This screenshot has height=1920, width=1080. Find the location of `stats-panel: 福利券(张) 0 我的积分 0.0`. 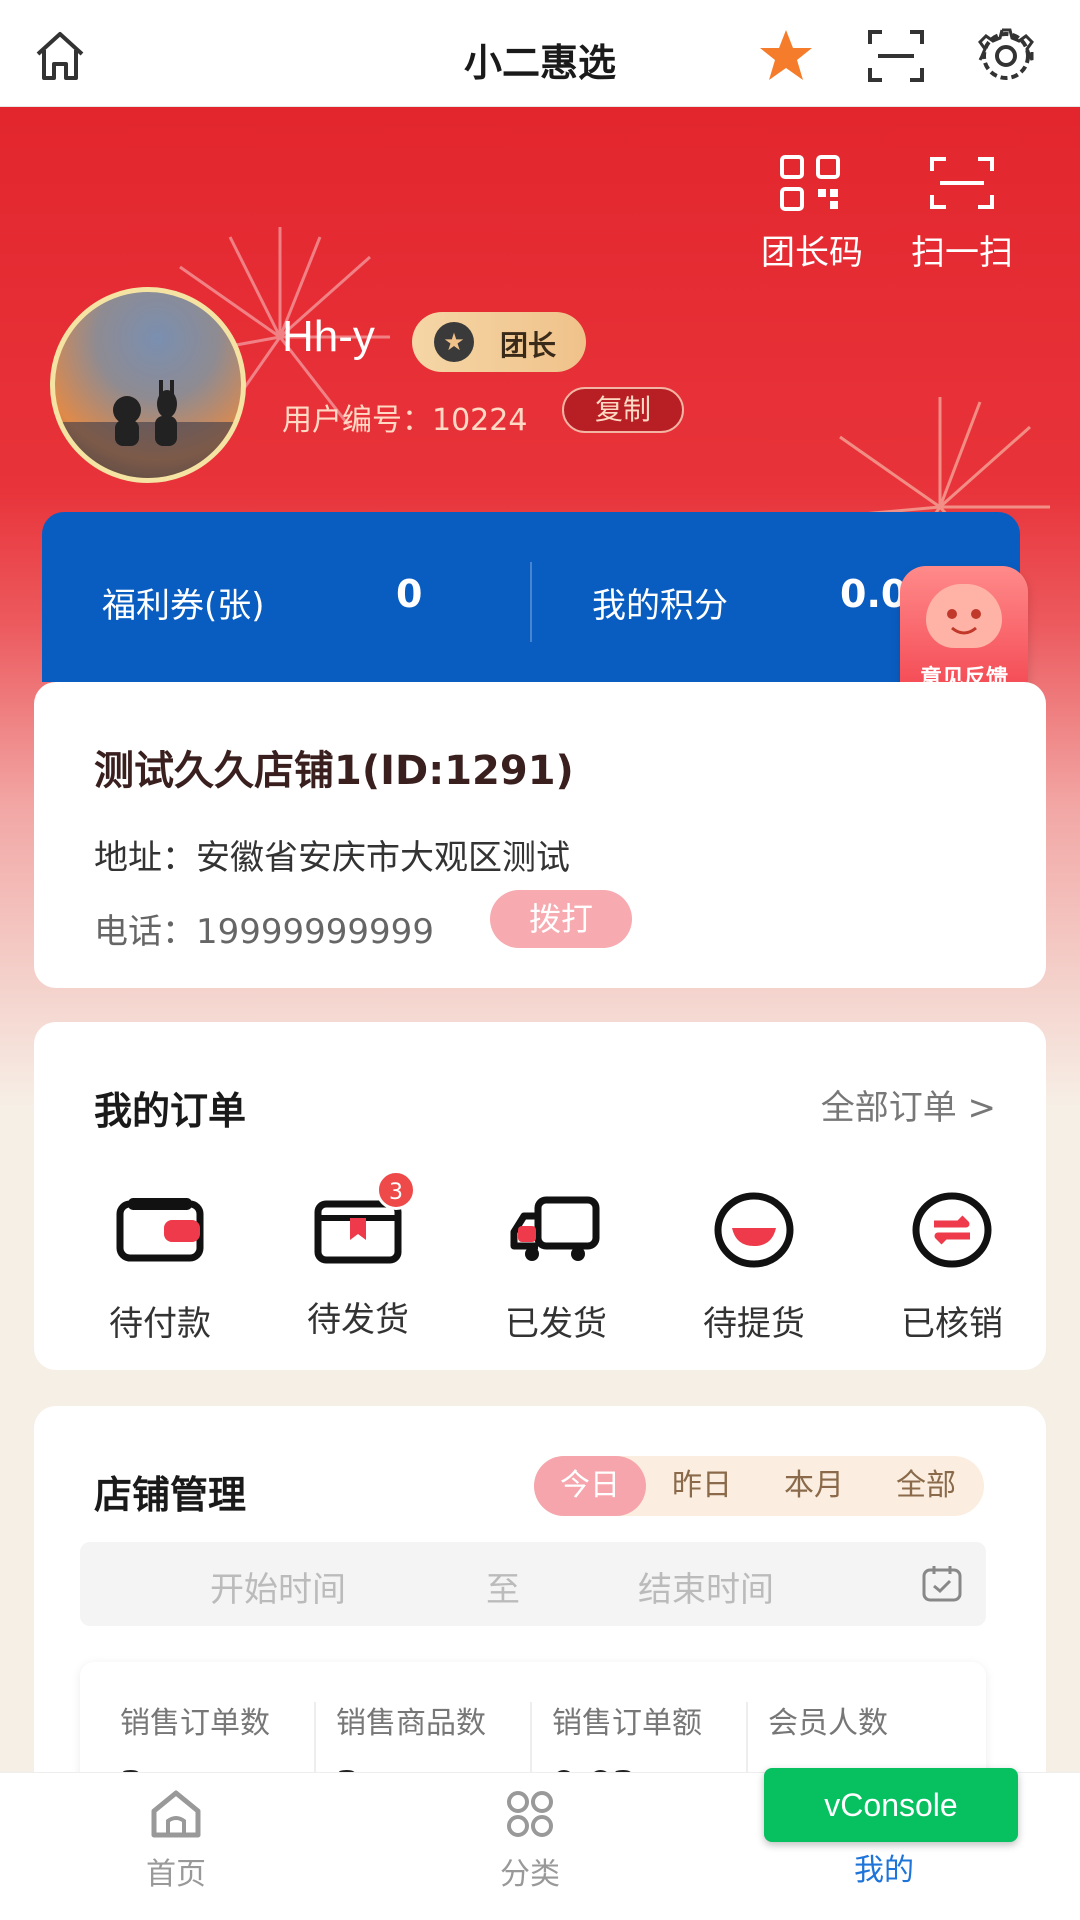

stats-panel: 福利券(张) 0 我的积分 0.0 is located at coordinates (531, 597).